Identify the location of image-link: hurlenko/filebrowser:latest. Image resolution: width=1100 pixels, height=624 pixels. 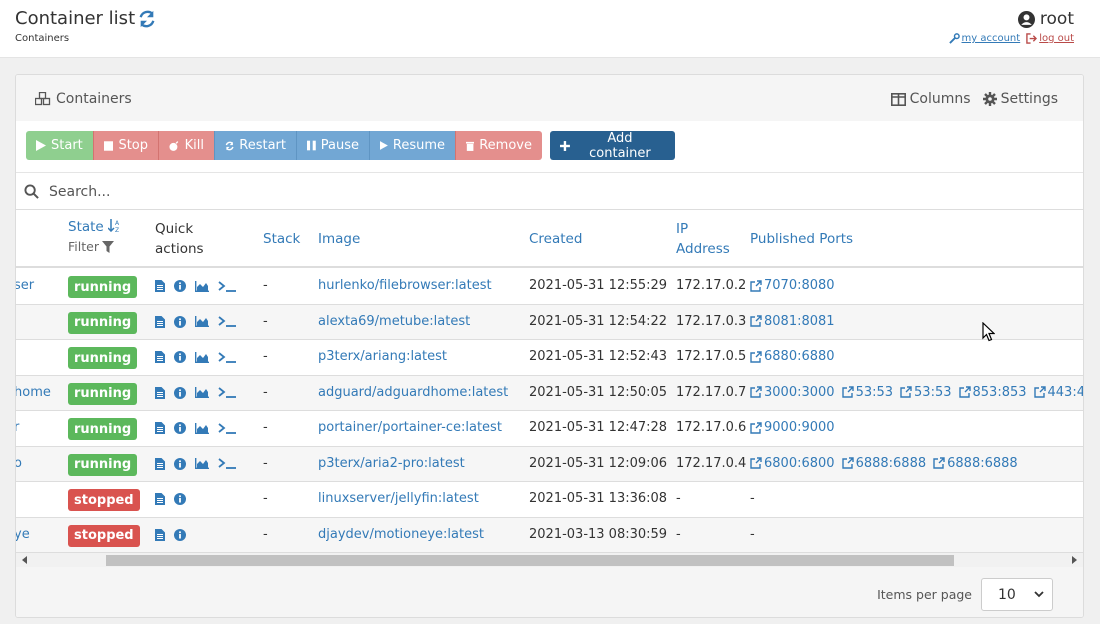
(405, 285).